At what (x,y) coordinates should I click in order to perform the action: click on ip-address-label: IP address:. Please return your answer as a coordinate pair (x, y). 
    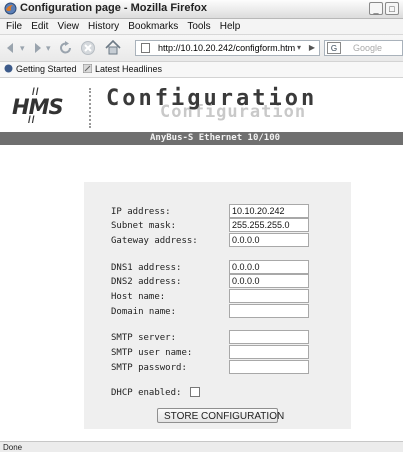
    Looking at the image, I should click on (141, 212).